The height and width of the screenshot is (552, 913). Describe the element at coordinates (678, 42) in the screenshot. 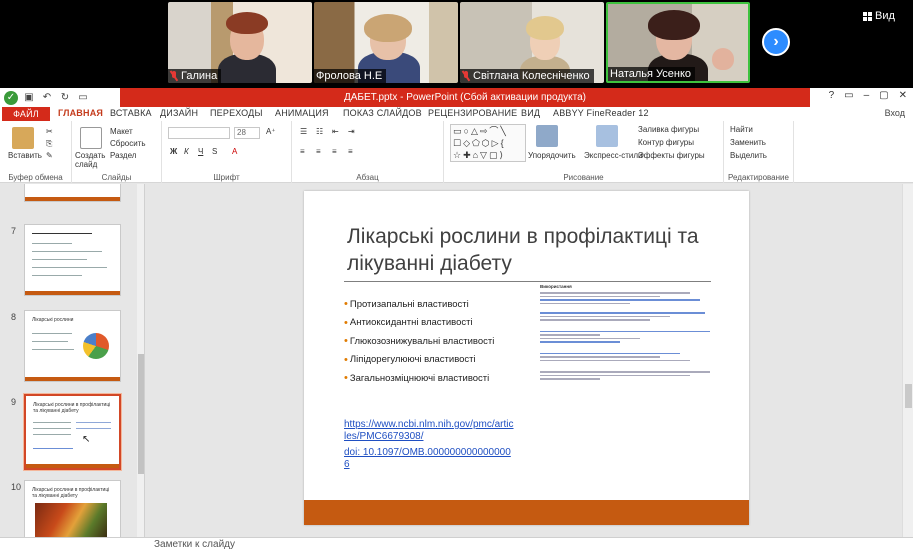

I see `participant-tile-4-active-speaker: Наталья Усенко` at that location.